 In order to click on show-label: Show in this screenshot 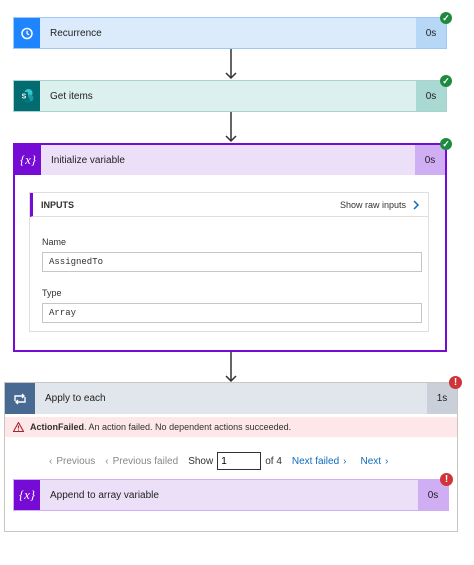, I will do `click(201, 461)`.